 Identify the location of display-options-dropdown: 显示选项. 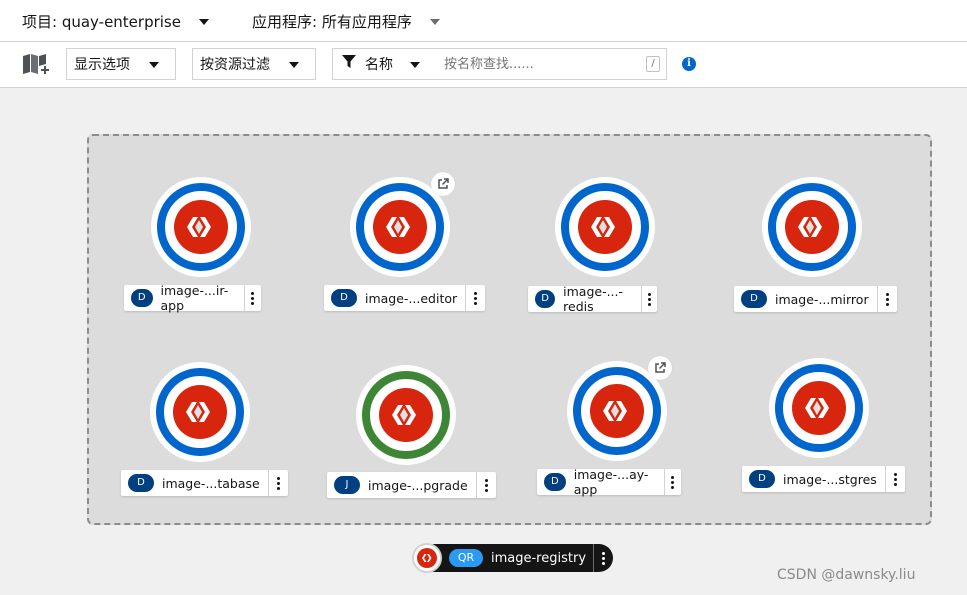
(121, 64).